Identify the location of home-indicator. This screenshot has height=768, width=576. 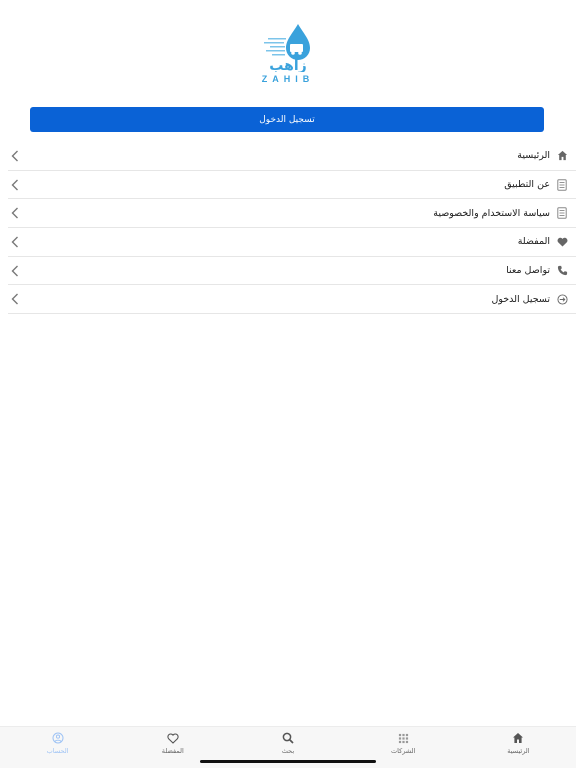
(288, 761).